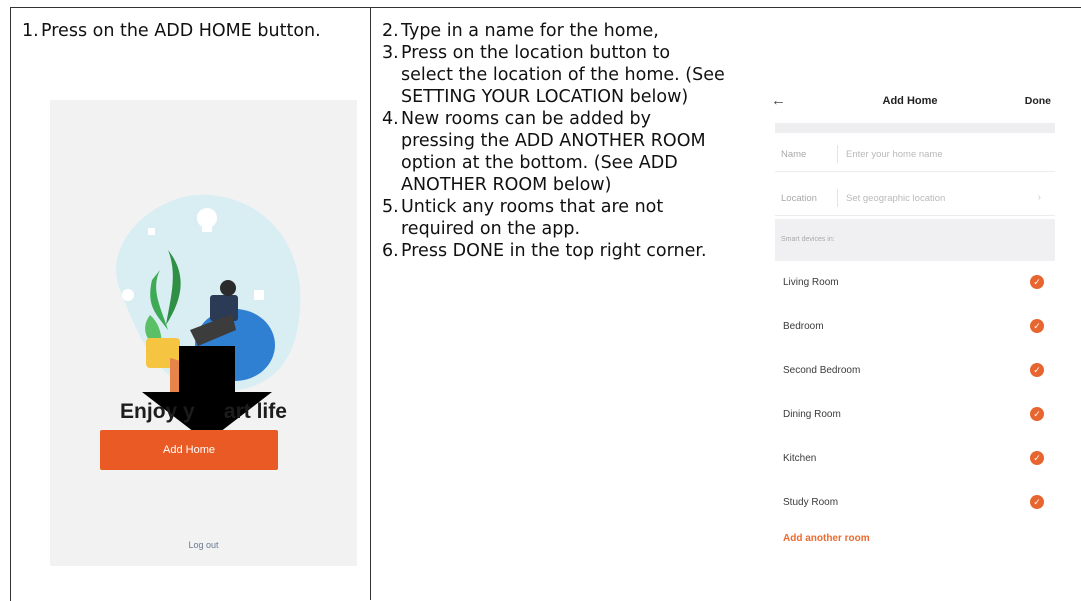 The height and width of the screenshot is (601, 1081). What do you see at coordinates (803, 326) in the screenshot?
I see `room-label: Bedroom` at bounding box center [803, 326].